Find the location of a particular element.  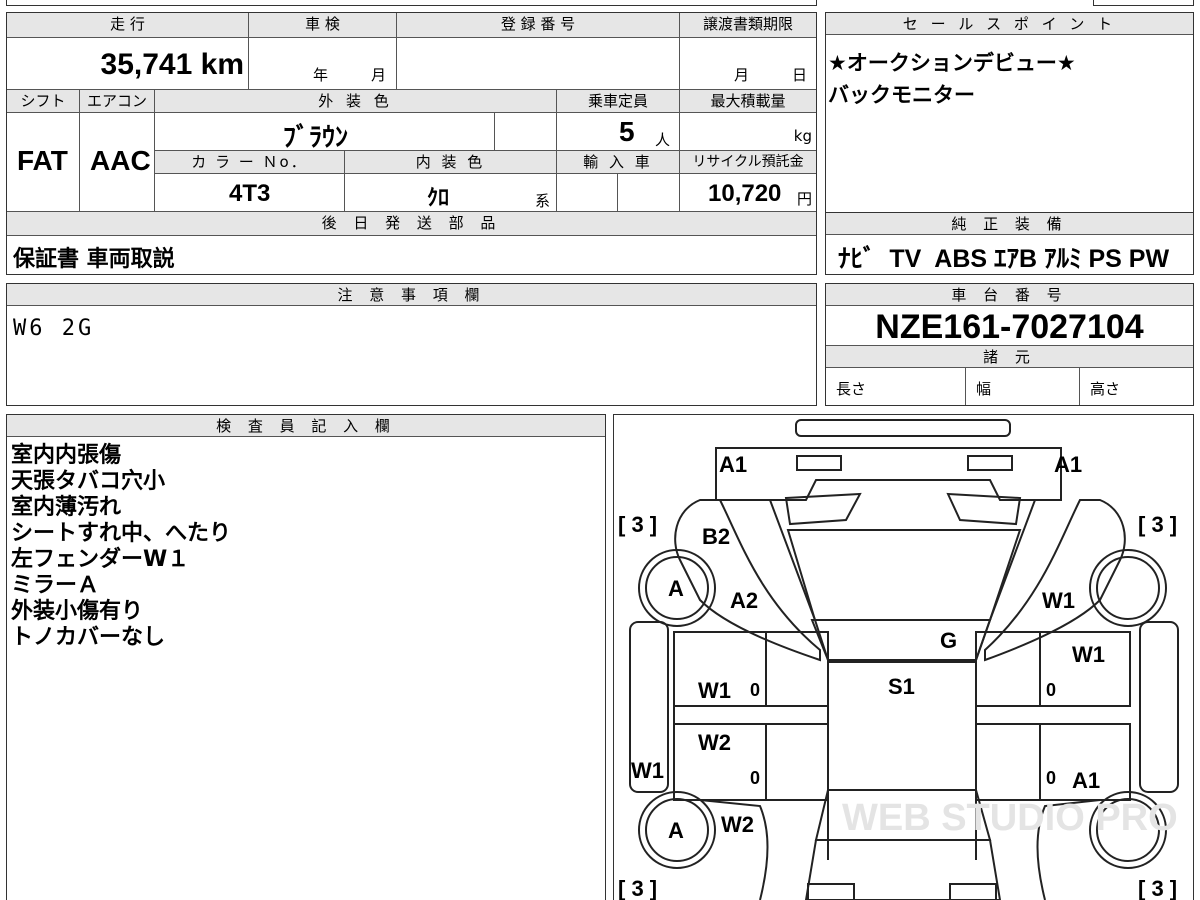

ext-color-label: 外 装 色 is located at coordinates (356, 101).